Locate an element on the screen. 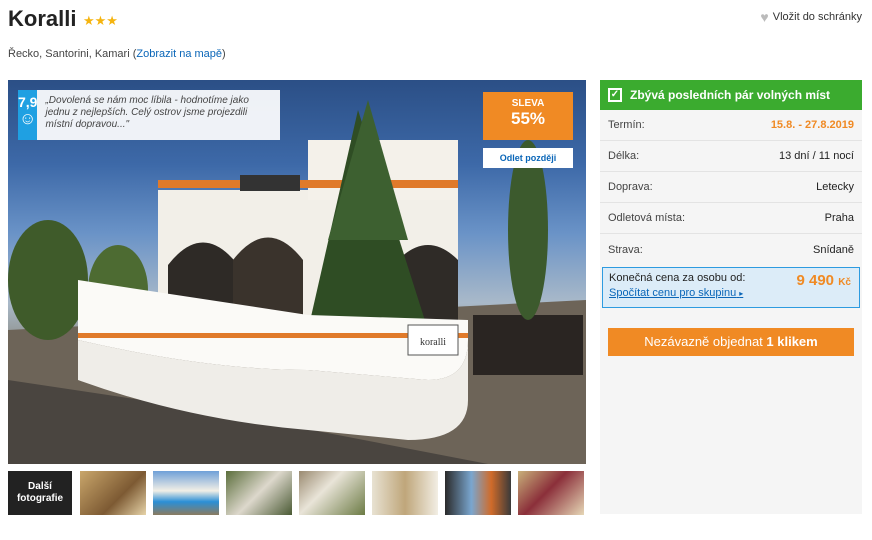 This screenshot has width=872, height=540. order-text: Nezávazně objednat is located at coordinates (703, 341).